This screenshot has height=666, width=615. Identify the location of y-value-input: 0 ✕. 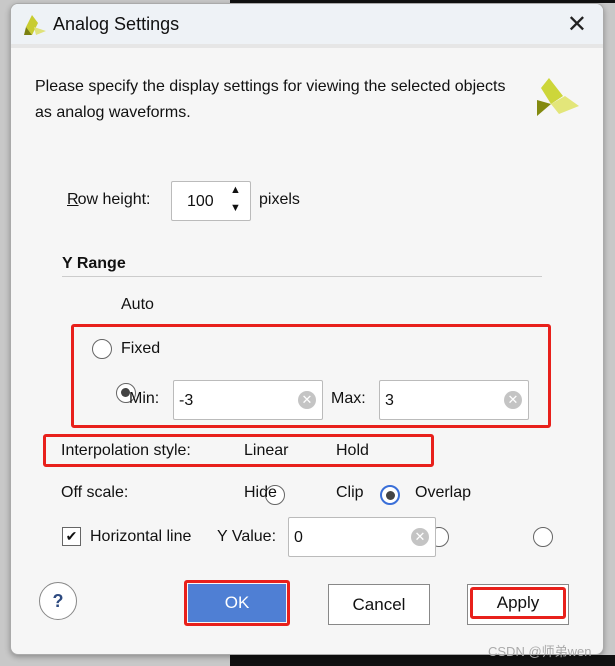
(362, 537).